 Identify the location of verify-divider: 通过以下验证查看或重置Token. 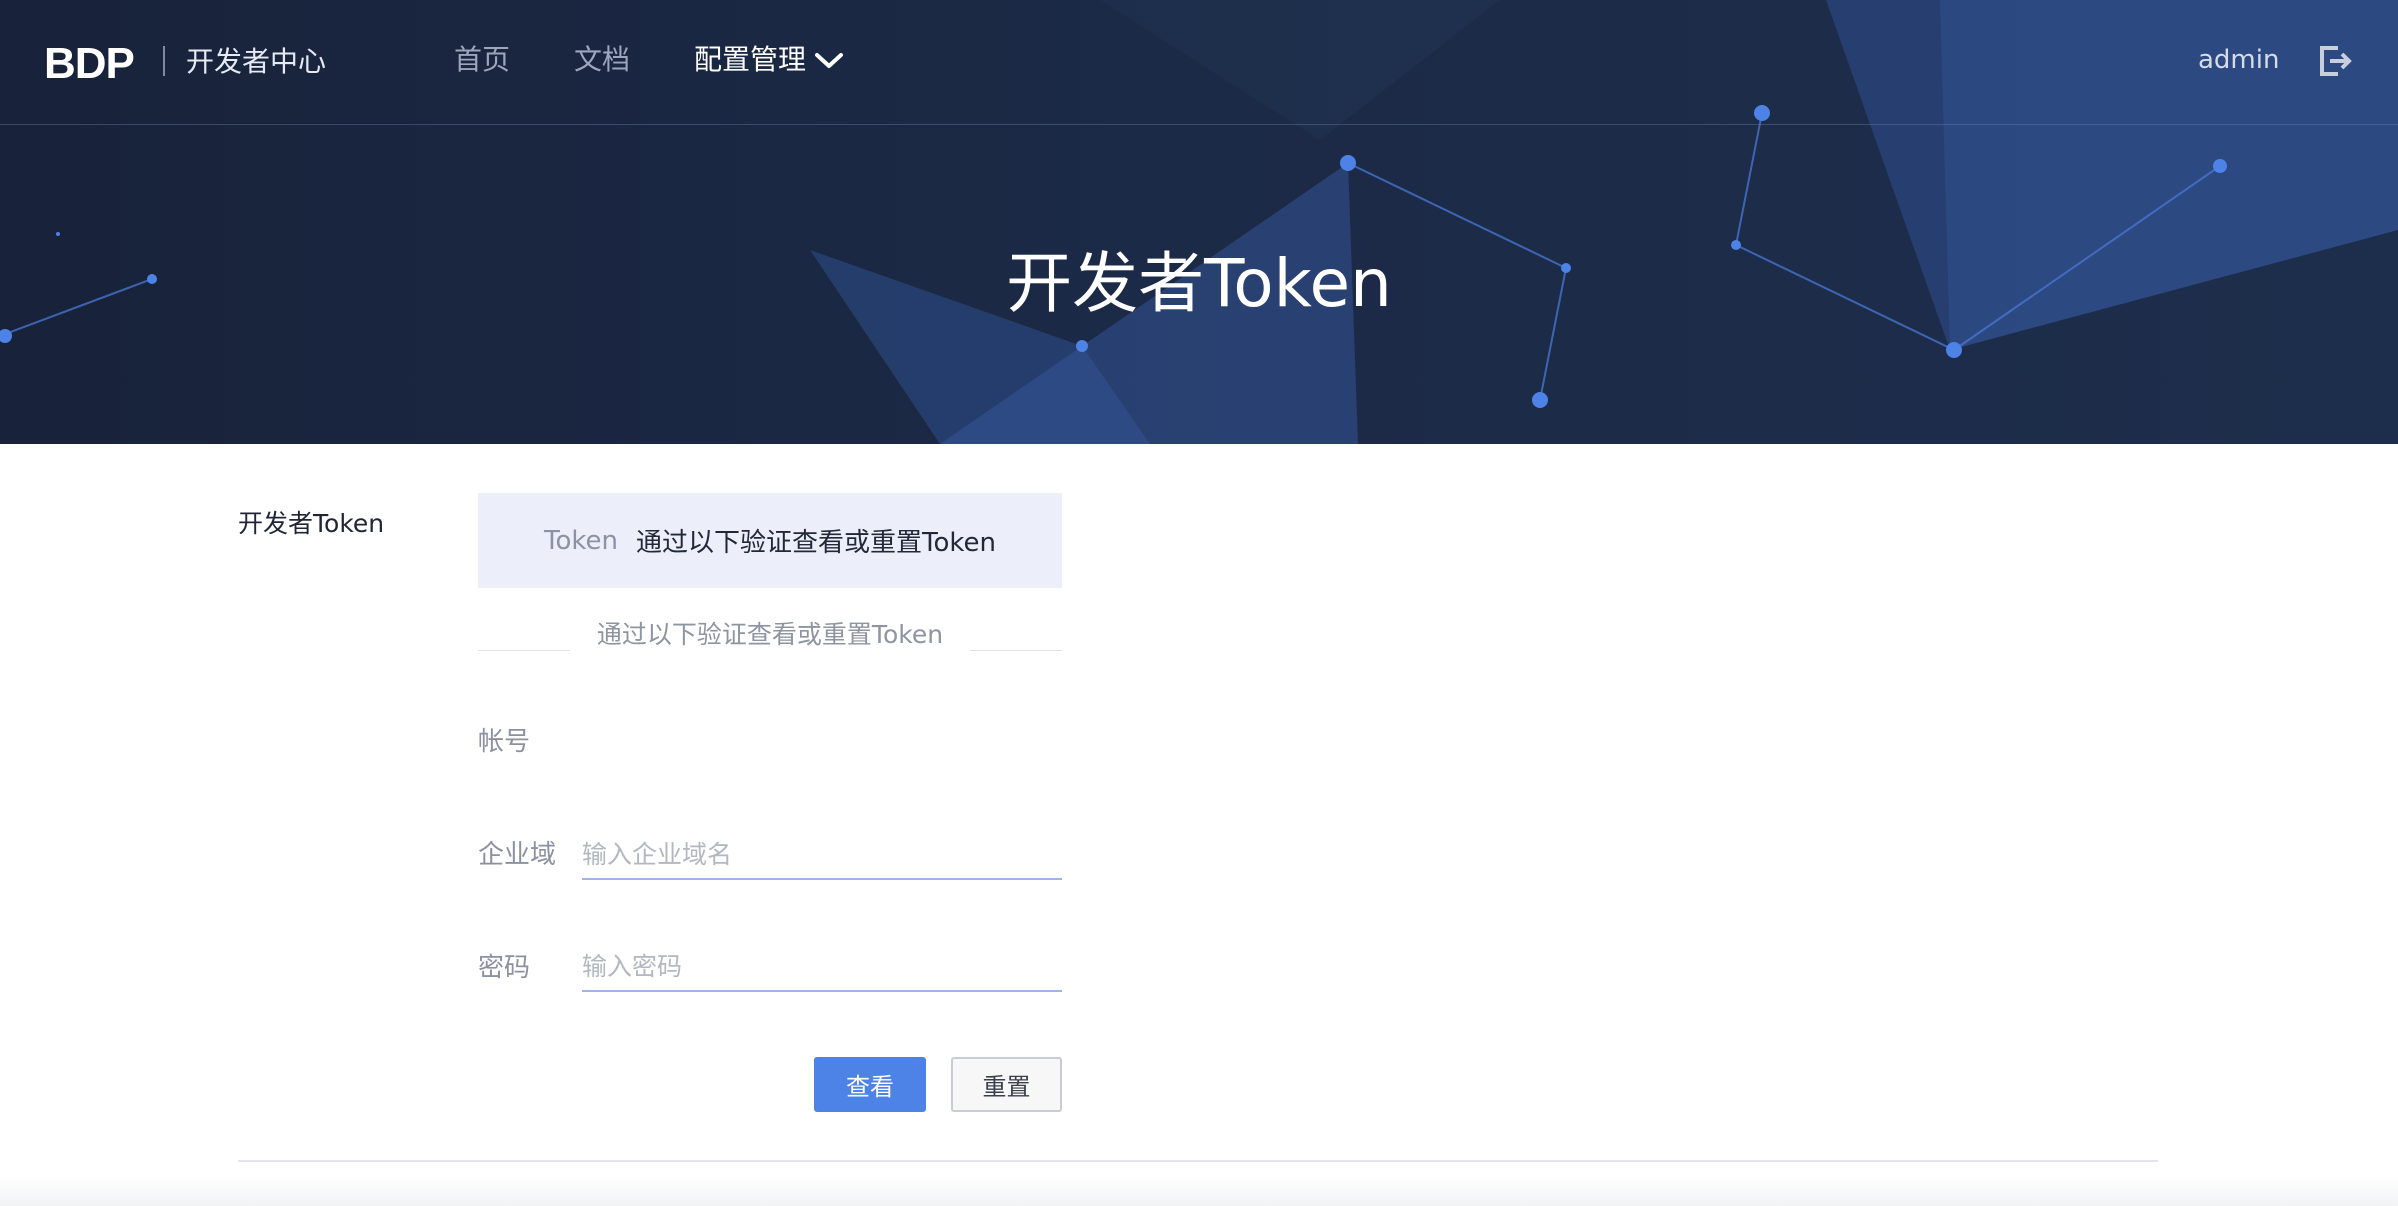
(770, 649).